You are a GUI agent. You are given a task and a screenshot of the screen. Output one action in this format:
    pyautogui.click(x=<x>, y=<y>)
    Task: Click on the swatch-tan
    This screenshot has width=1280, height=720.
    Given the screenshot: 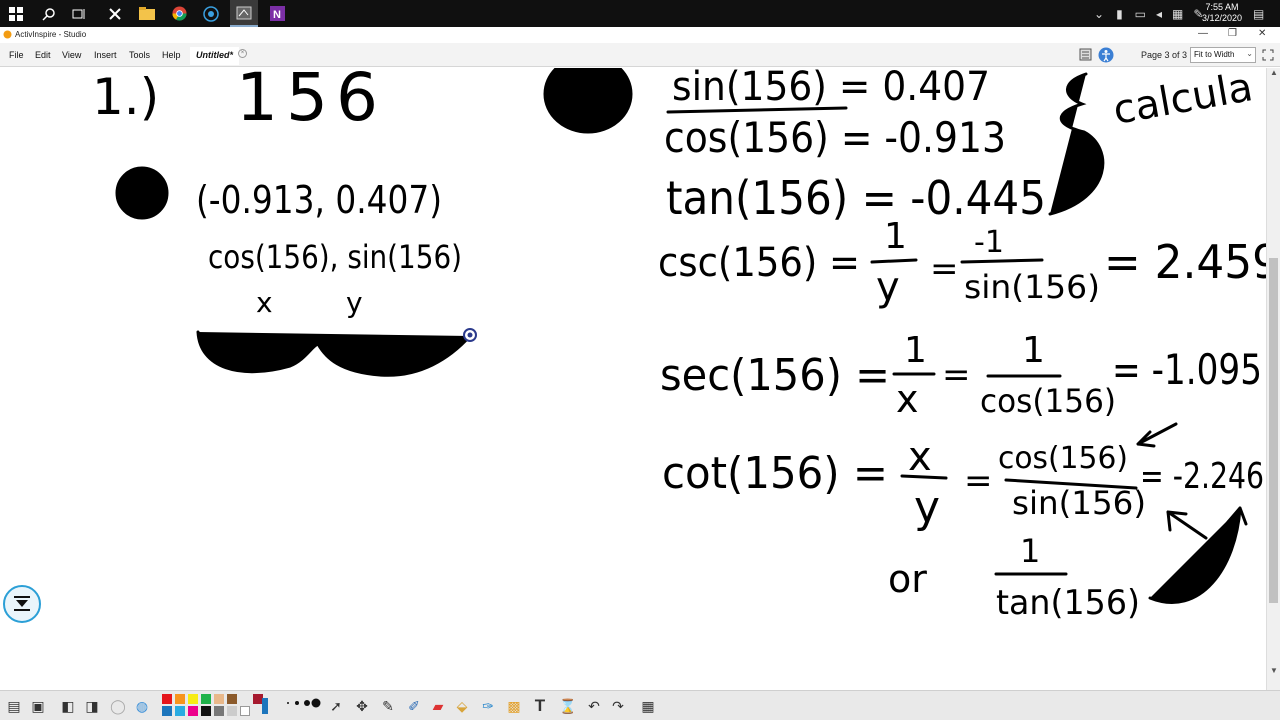 What is the action you would take?
    pyautogui.click(x=219, y=699)
    